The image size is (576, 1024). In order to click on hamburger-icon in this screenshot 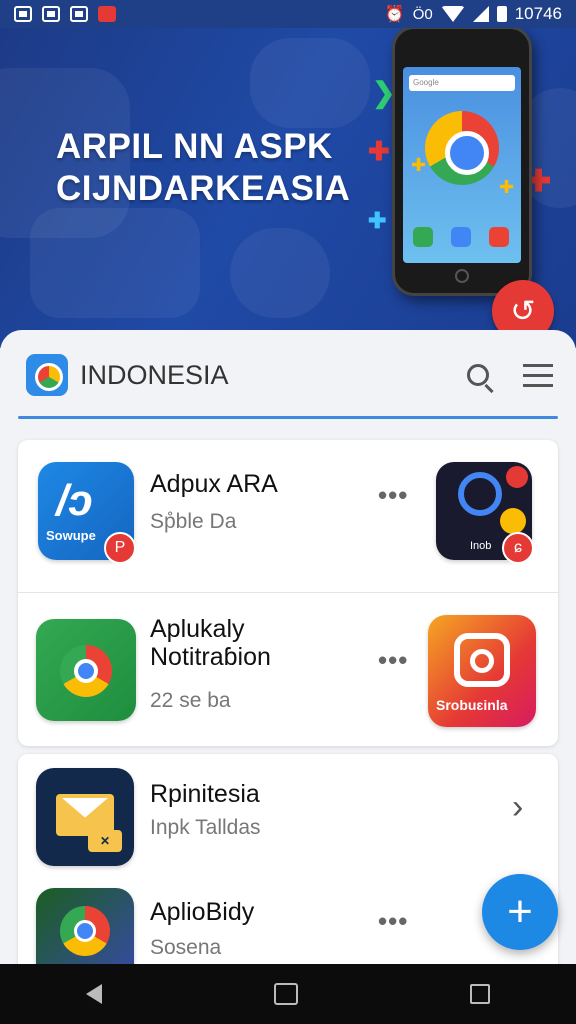, I will do `click(538, 375)`.